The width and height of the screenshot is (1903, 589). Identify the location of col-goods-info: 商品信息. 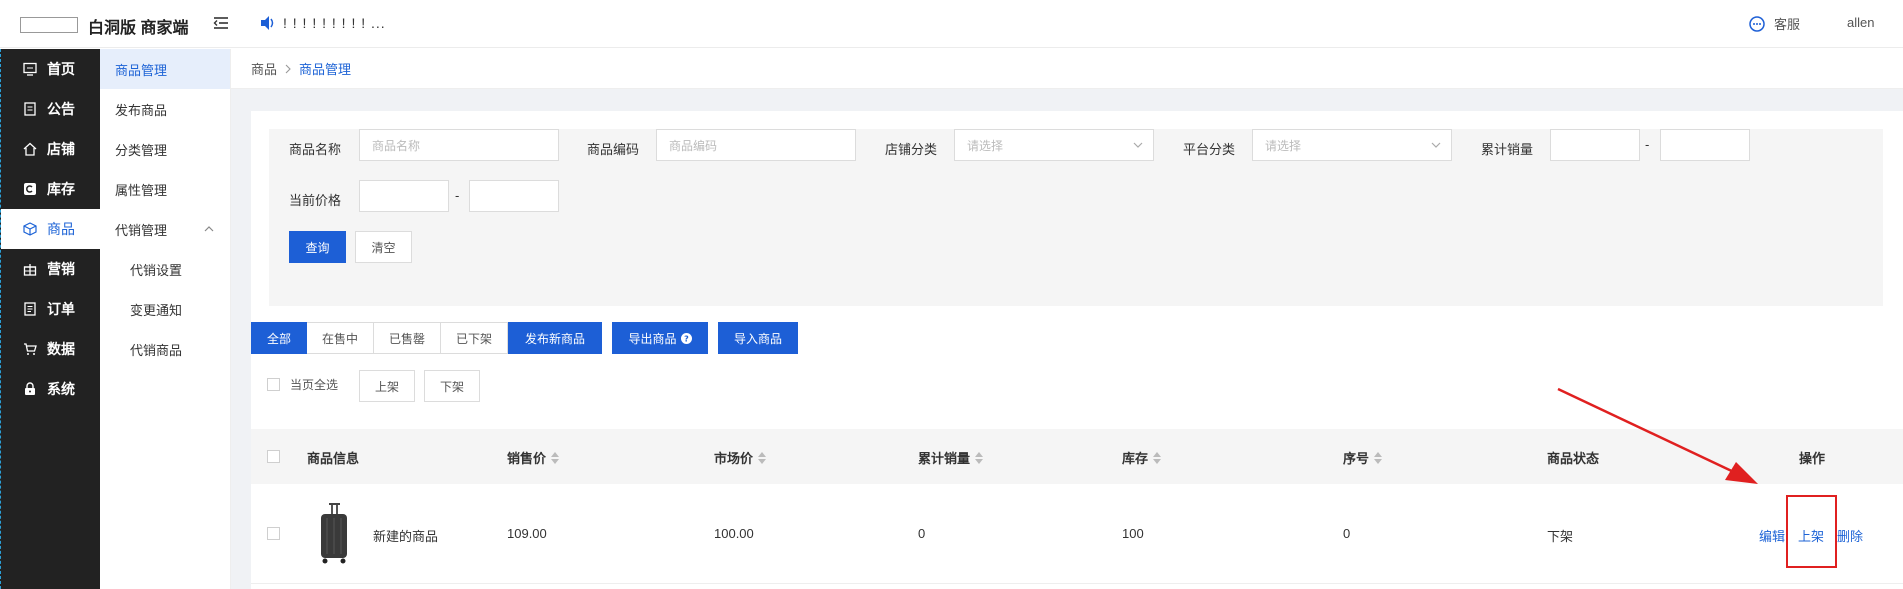
(333, 458).